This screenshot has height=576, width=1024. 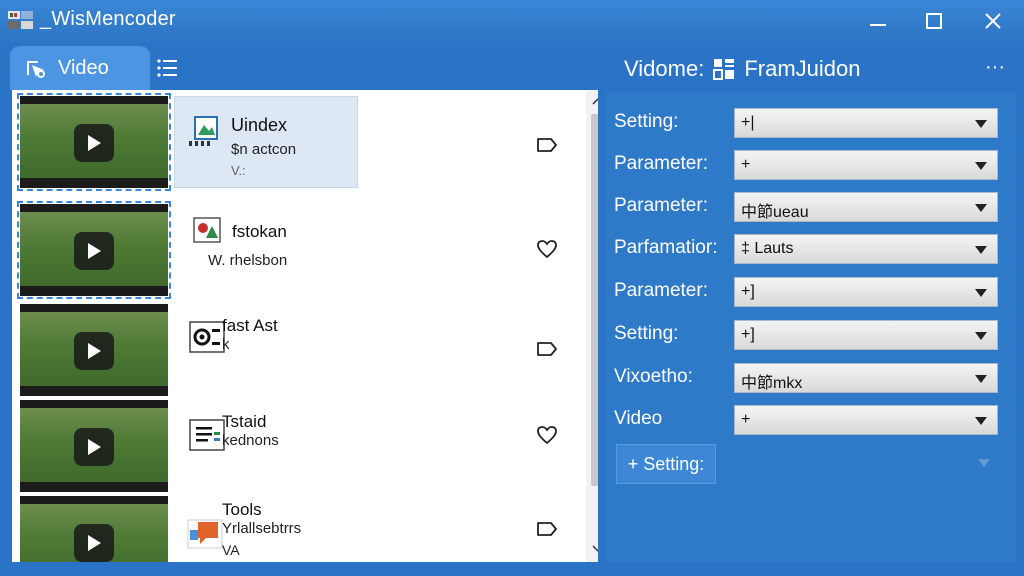 What do you see at coordinates (664, 68) in the screenshot?
I see `settings-header-left: Vidome:` at bounding box center [664, 68].